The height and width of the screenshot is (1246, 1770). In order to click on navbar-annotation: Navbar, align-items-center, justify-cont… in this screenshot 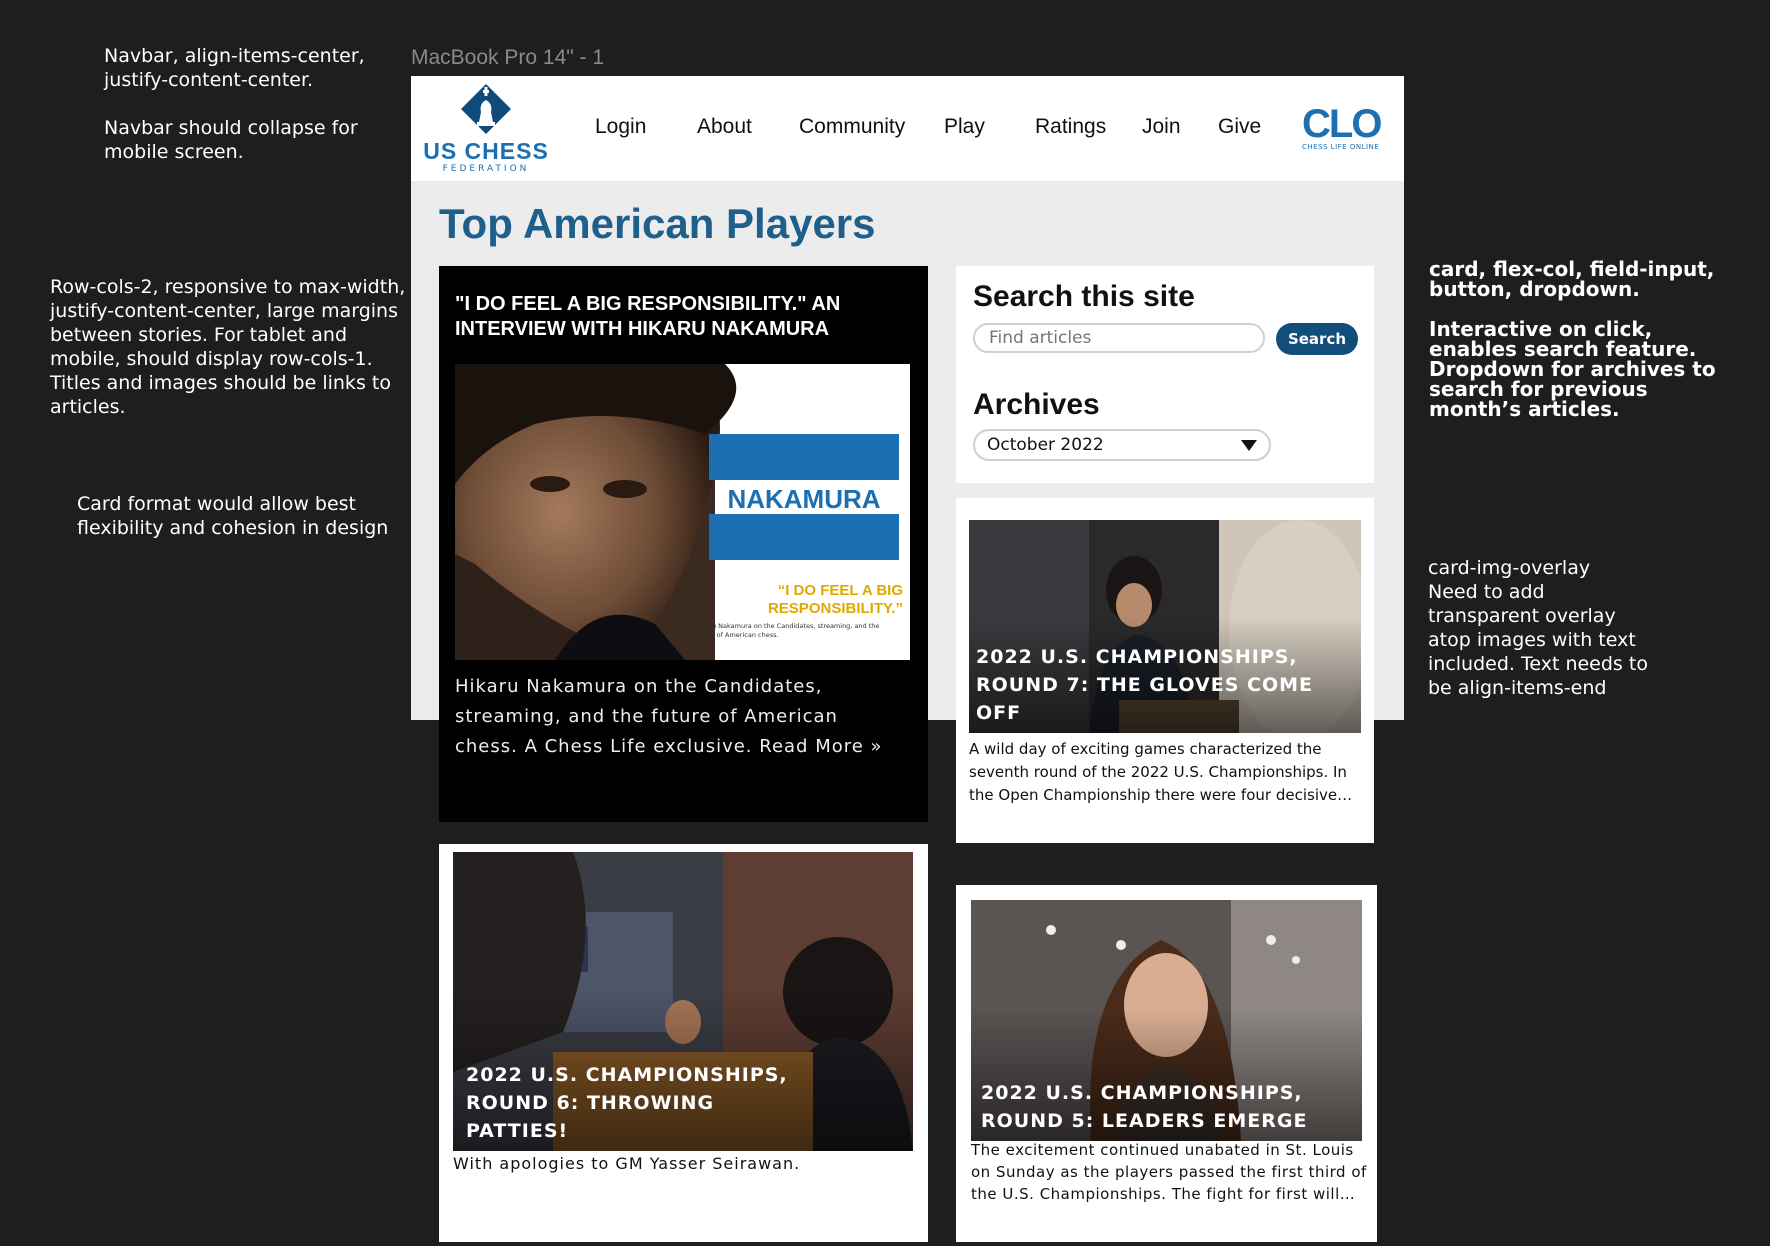, I will do `click(234, 104)`.